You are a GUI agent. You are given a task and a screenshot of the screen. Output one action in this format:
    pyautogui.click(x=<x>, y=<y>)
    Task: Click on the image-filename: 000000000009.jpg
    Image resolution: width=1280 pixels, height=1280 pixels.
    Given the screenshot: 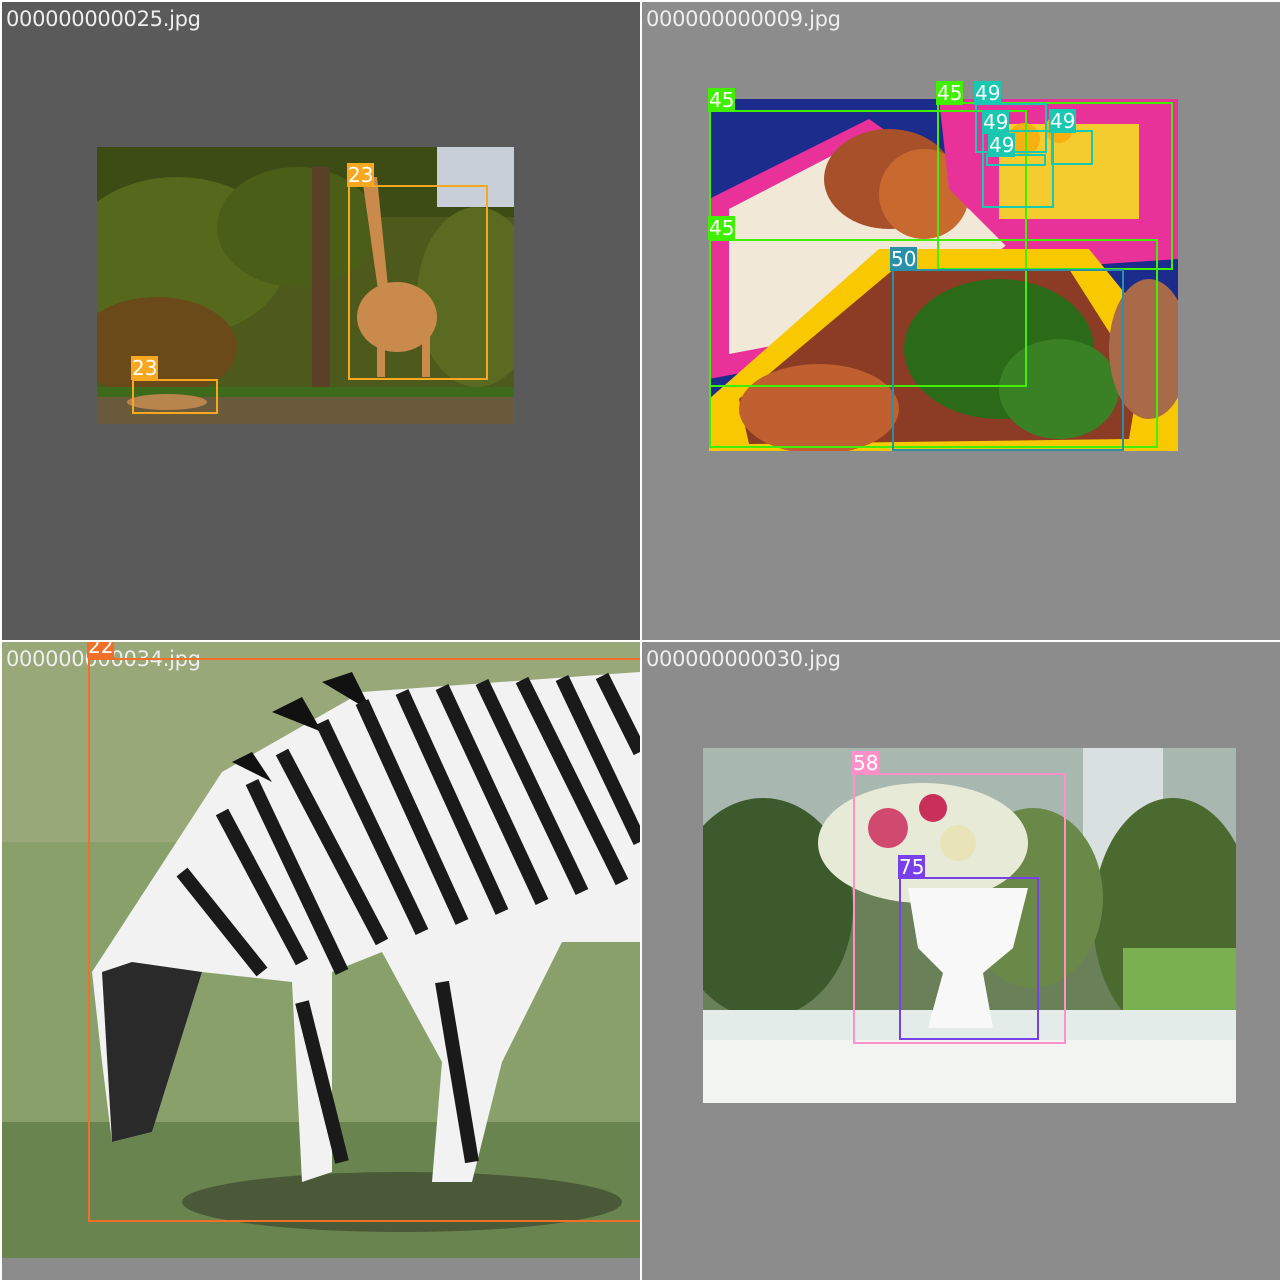 What is the action you would take?
    pyautogui.click(x=743, y=19)
    